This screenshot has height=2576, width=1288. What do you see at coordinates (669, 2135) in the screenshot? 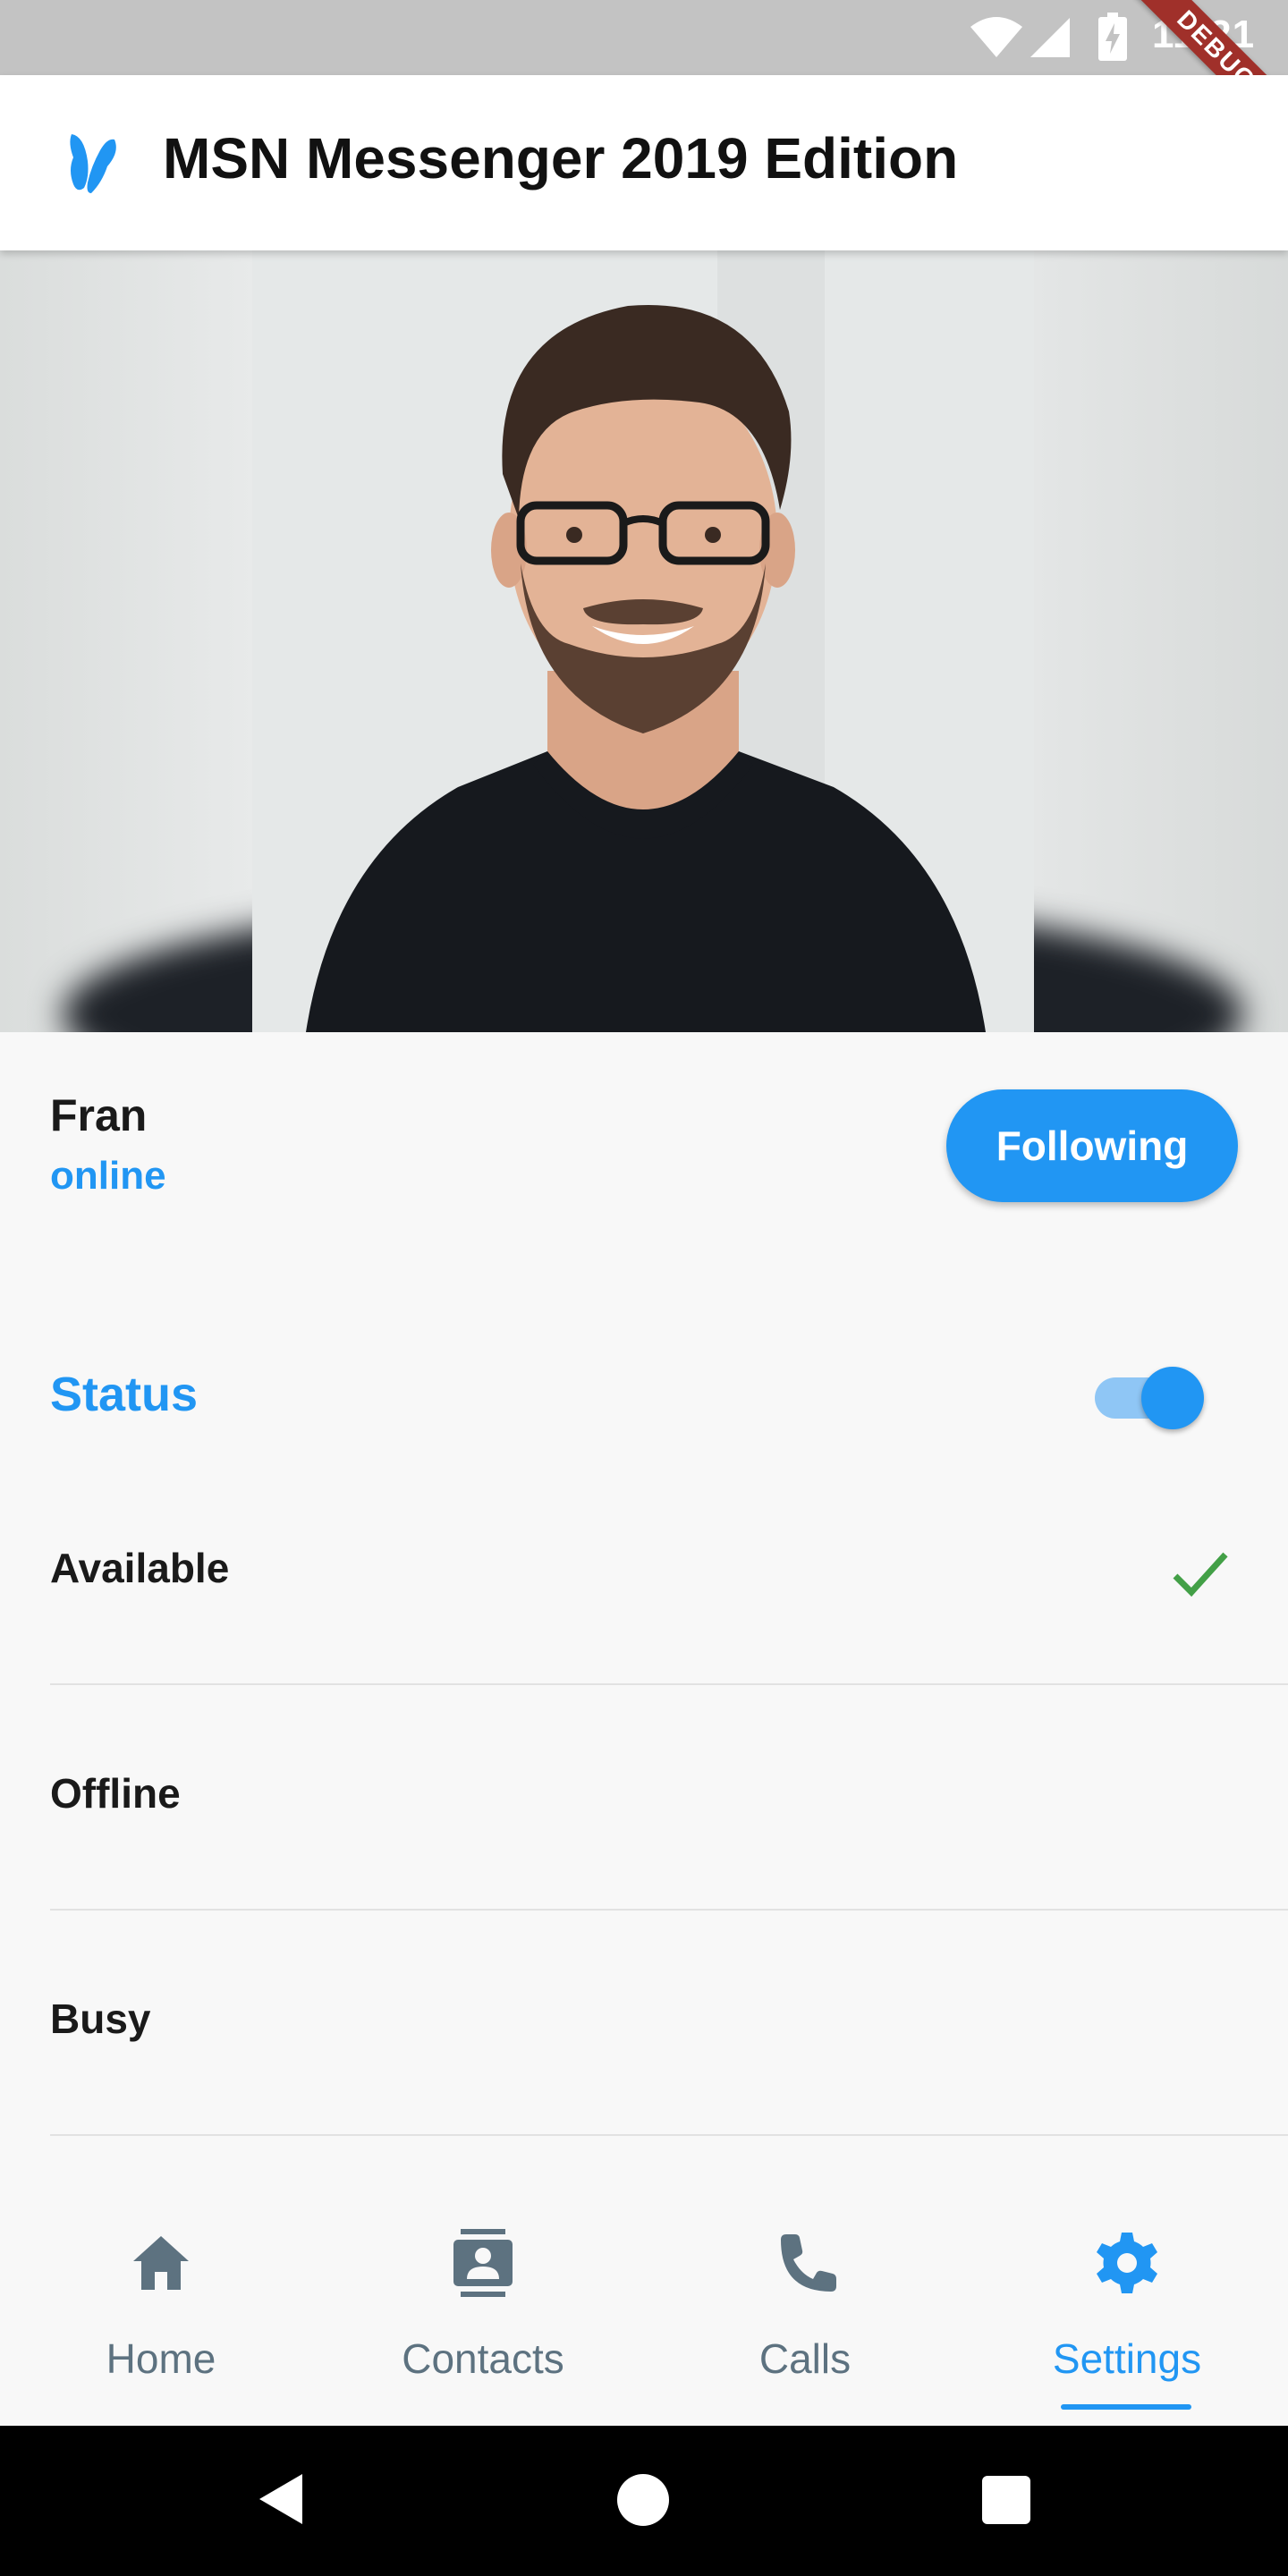
I see `divider` at bounding box center [669, 2135].